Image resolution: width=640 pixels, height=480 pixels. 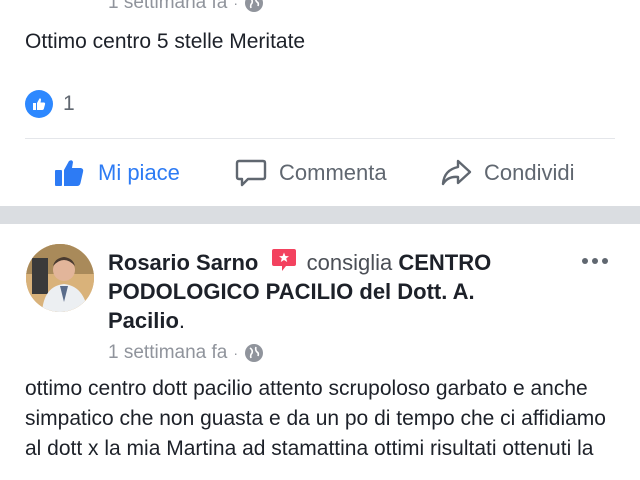 I want to click on share-label: Condividi, so click(x=529, y=172).